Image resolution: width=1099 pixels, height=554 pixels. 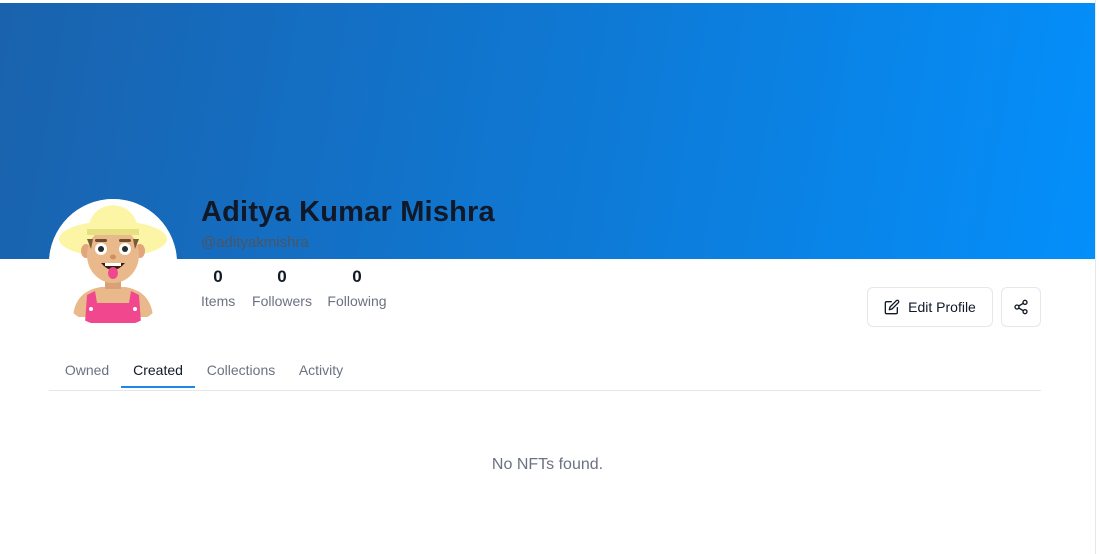 I want to click on scrollbar-track, so click(x=1097, y=277).